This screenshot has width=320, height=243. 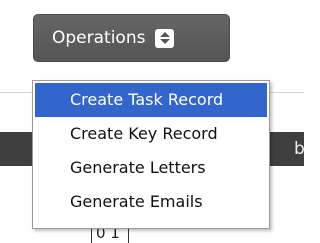 What do you see at coordinates (151, 168) in the screenshot?
I see `menu-item-generate-letters: Generate Letters` at bounding box center [151, 168].